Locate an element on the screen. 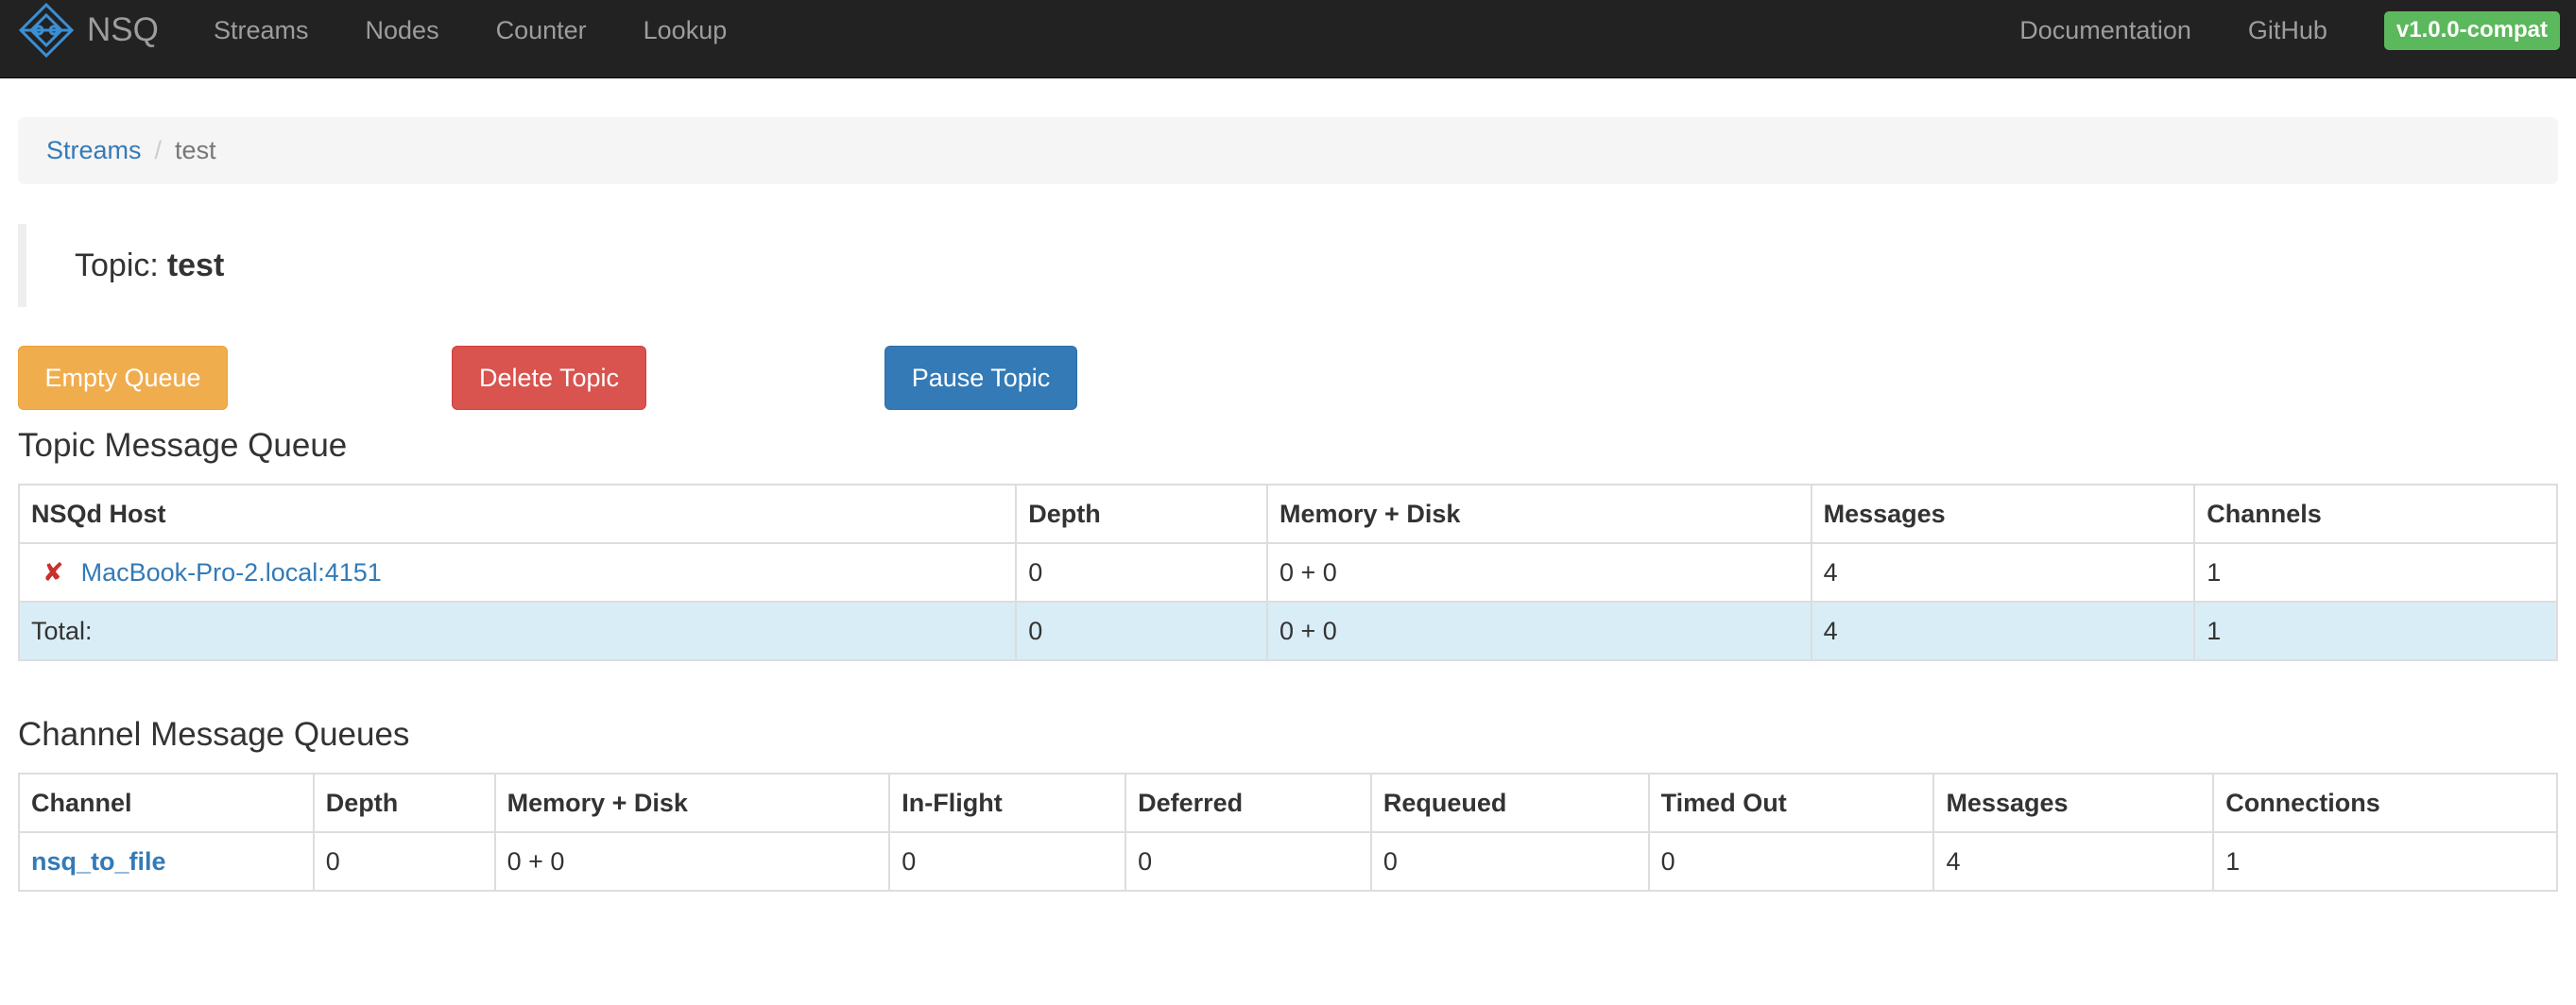 The height and width of the screenshot is (1005, 2576). nav-documentation: Documentation is located at coordinates (2105, 30).